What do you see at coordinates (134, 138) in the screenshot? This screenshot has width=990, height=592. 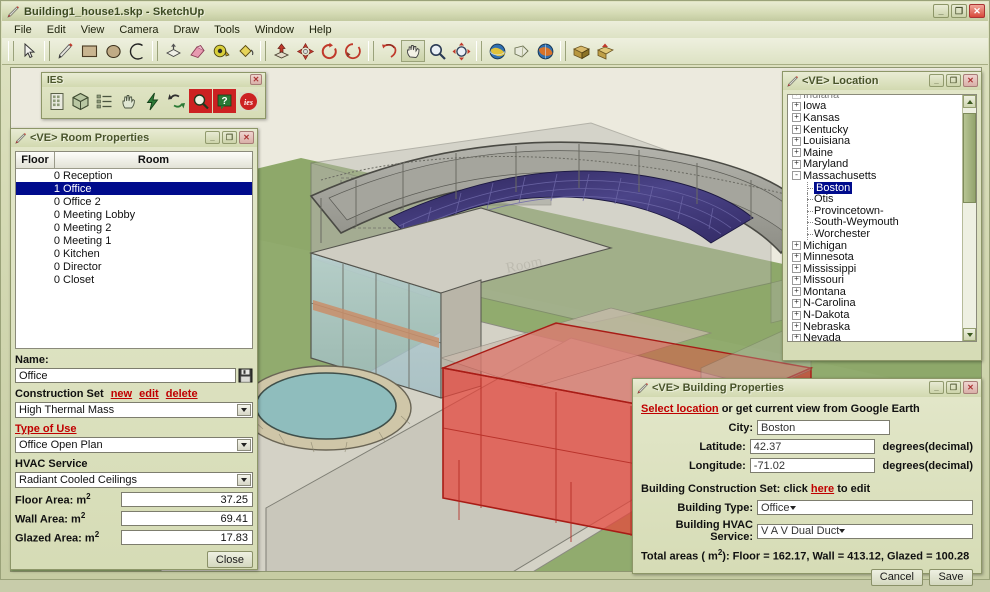 I see `room-properties-titlebar: <VE> Room Properties _ ❐ ✕` at bounding box center [134, 138].